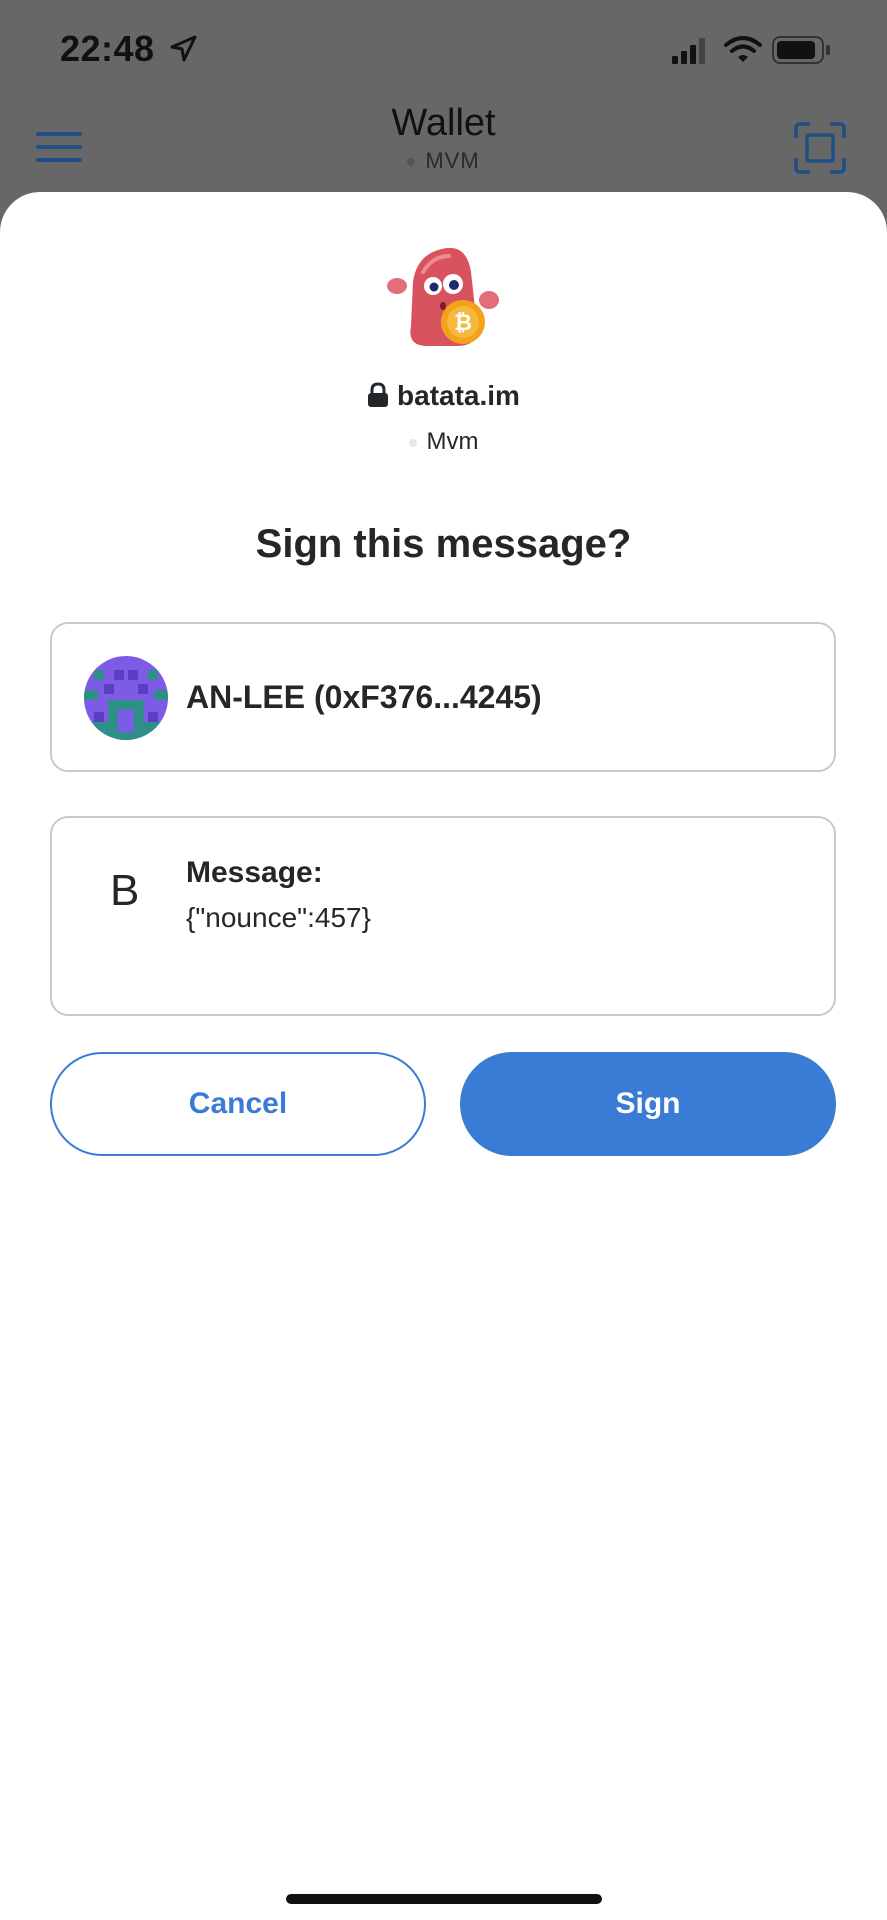 The image size is (887, 1920). I want to click on location-arrow-icon, so click(183, 48).